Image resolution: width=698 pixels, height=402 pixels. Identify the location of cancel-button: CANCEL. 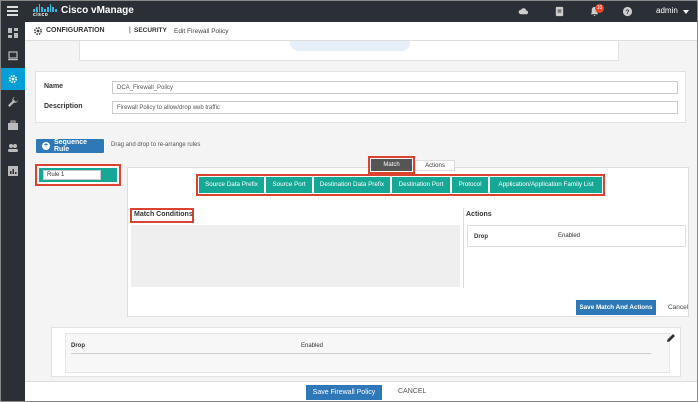
(412, 391).